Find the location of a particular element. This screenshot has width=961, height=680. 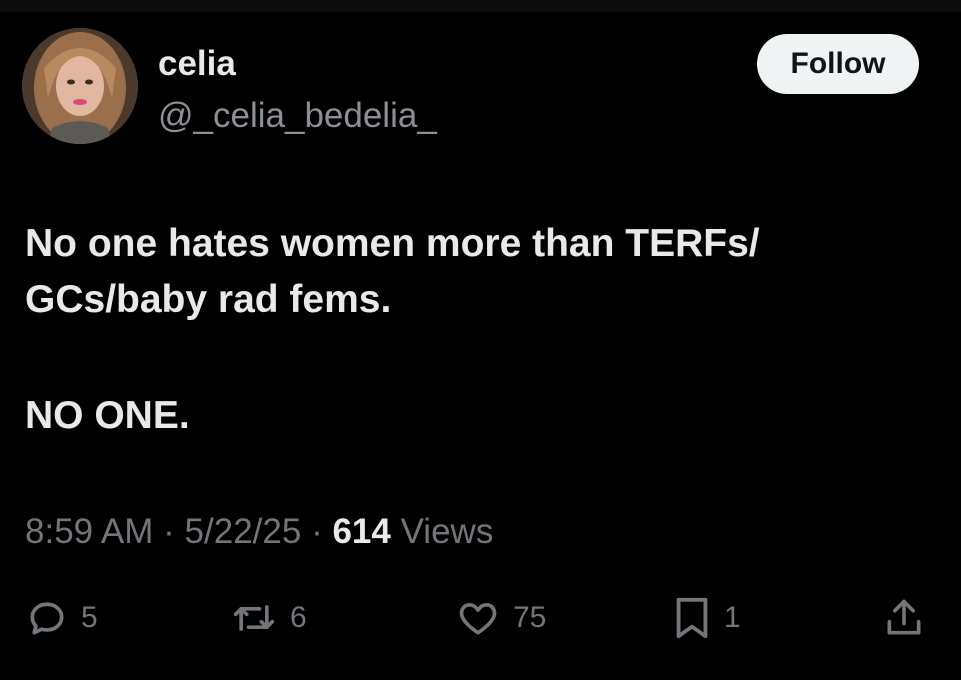

bookmark-button: 1 is located at coordinates (706, 618).